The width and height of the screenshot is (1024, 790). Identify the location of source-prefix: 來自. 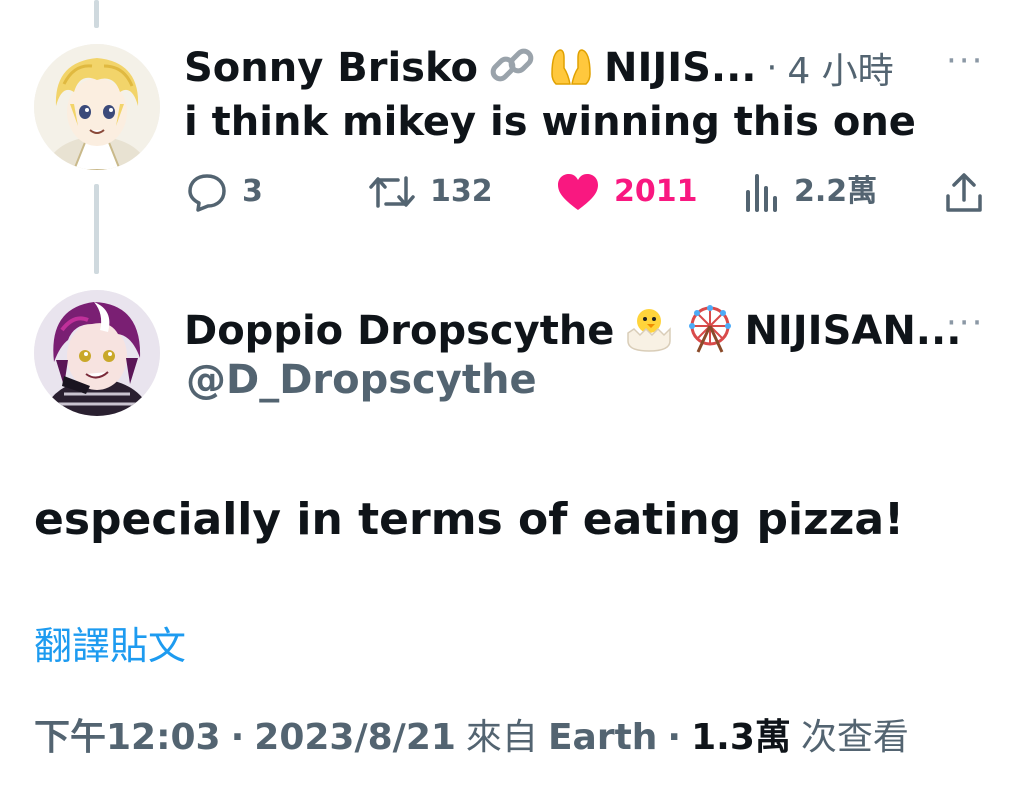
(501, 737).